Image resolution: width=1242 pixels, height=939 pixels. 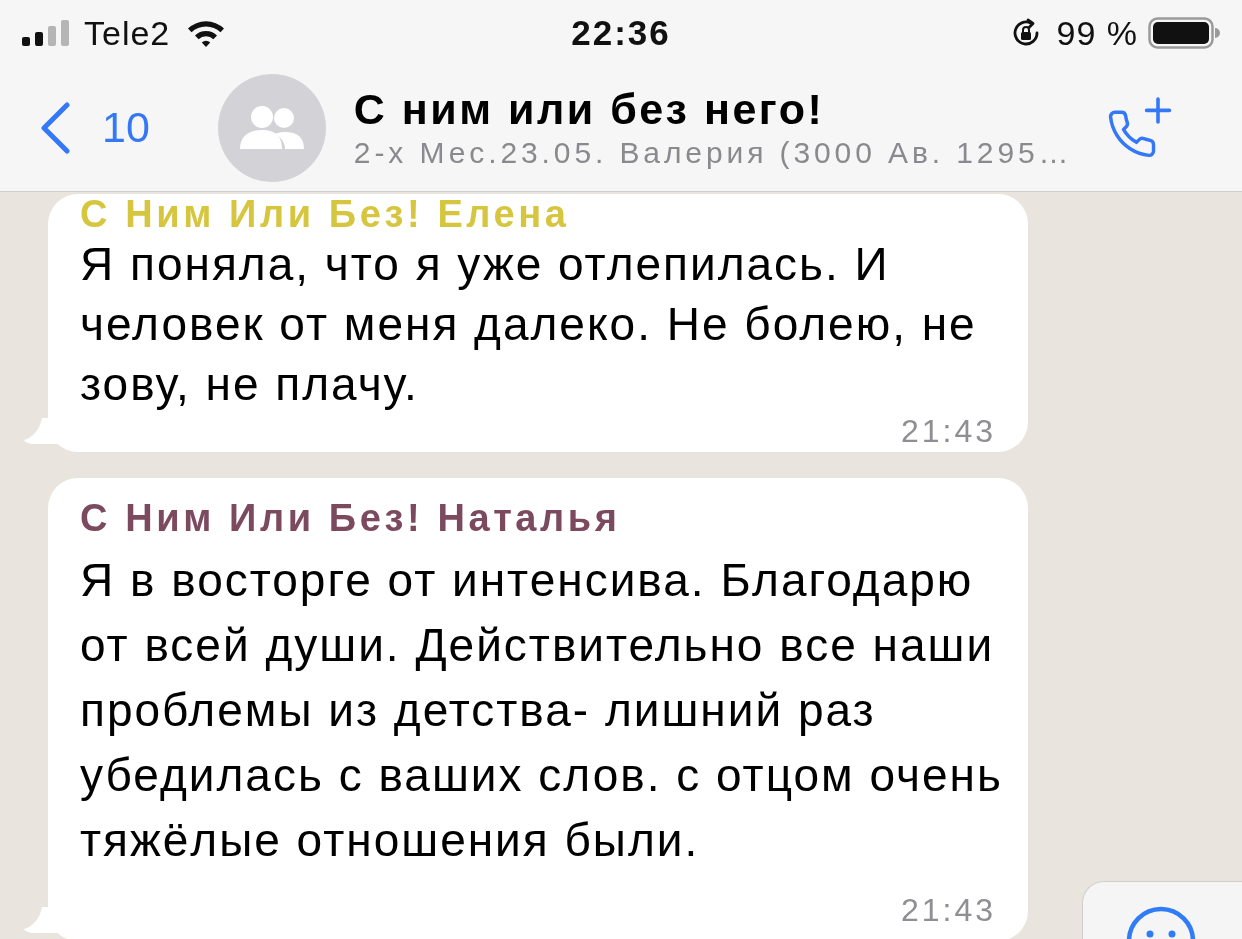 I want to click on sender-name: С Ним Или Без! Наталья, so click(x=351, y=518).